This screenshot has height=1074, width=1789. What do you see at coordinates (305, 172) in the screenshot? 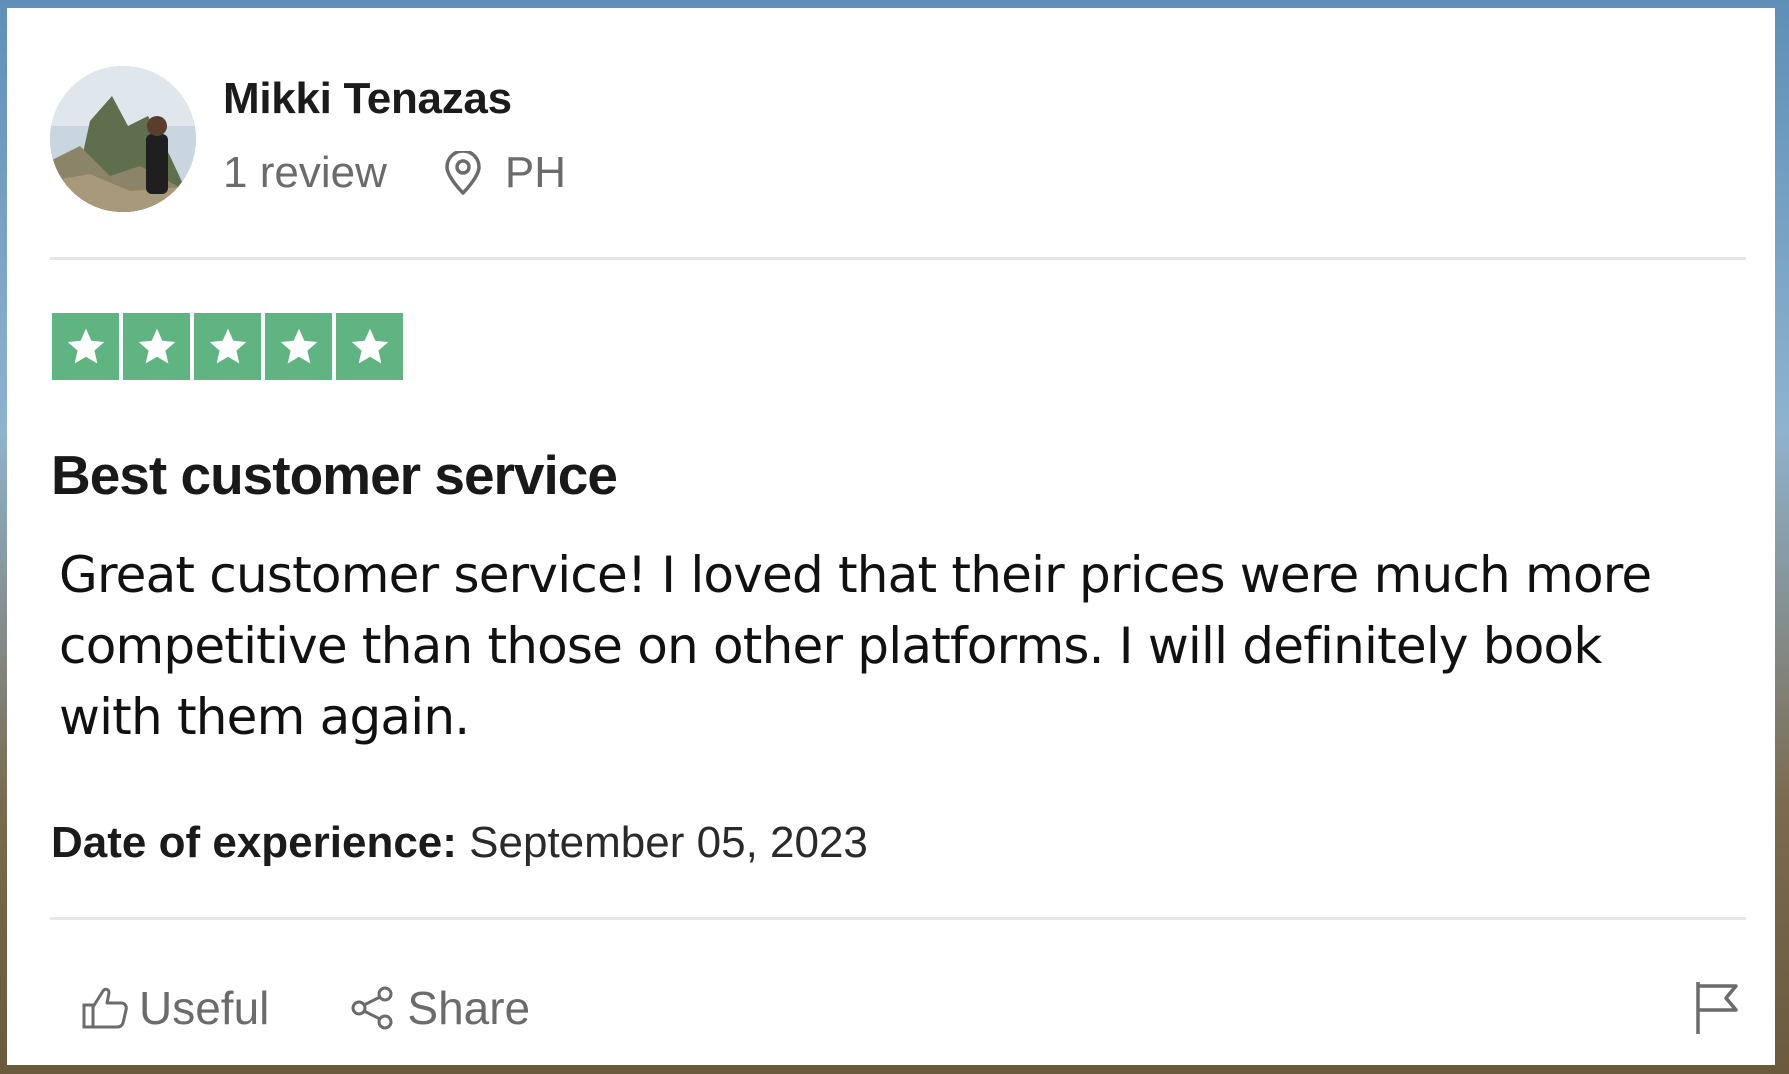
I see `review-count: 1 review` at bounding box center [305, 172].